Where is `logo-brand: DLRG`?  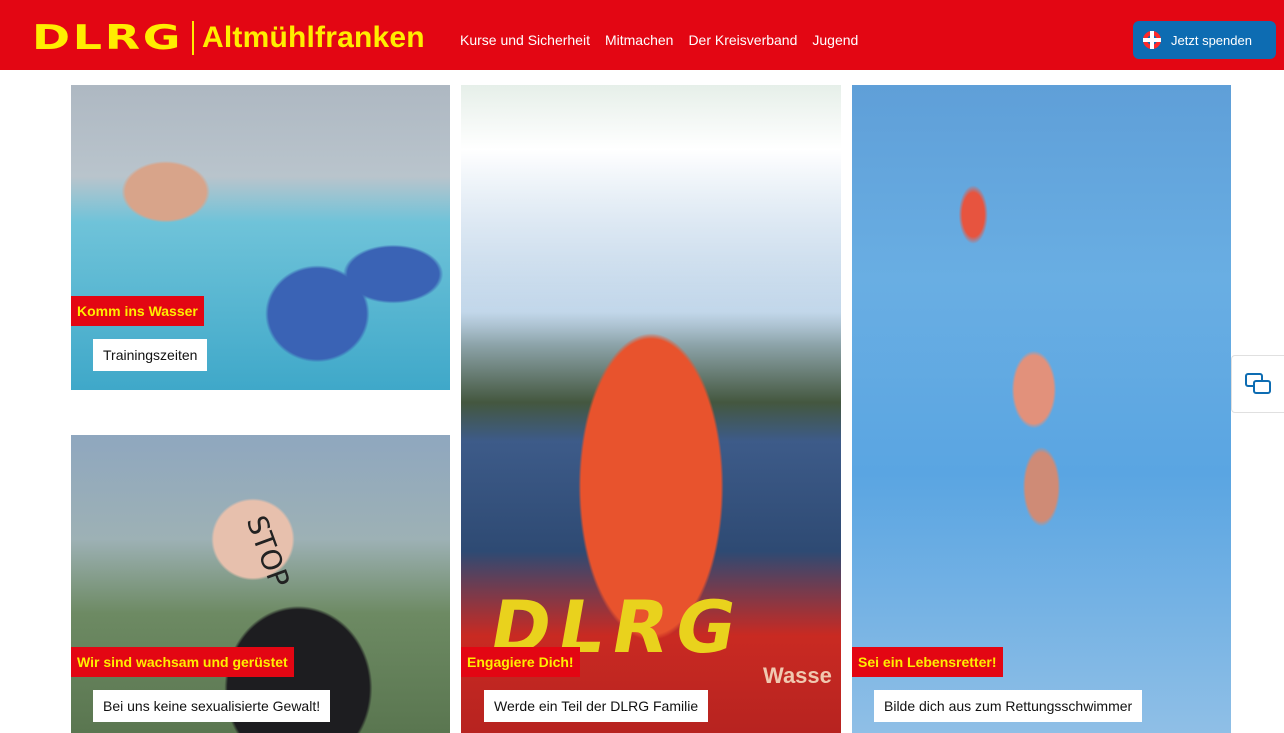
logo-brand: DLRG is located at coordinates (108, 38).